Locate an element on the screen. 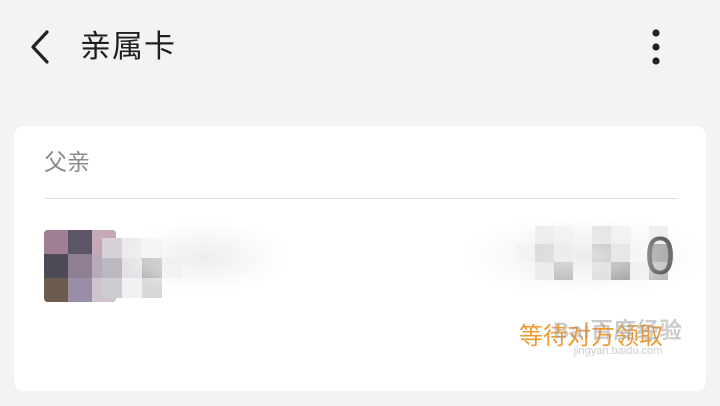 Image resolution: width=720 pixels, height=406 pixels. more-options-button is located at coordinates (656, 47).